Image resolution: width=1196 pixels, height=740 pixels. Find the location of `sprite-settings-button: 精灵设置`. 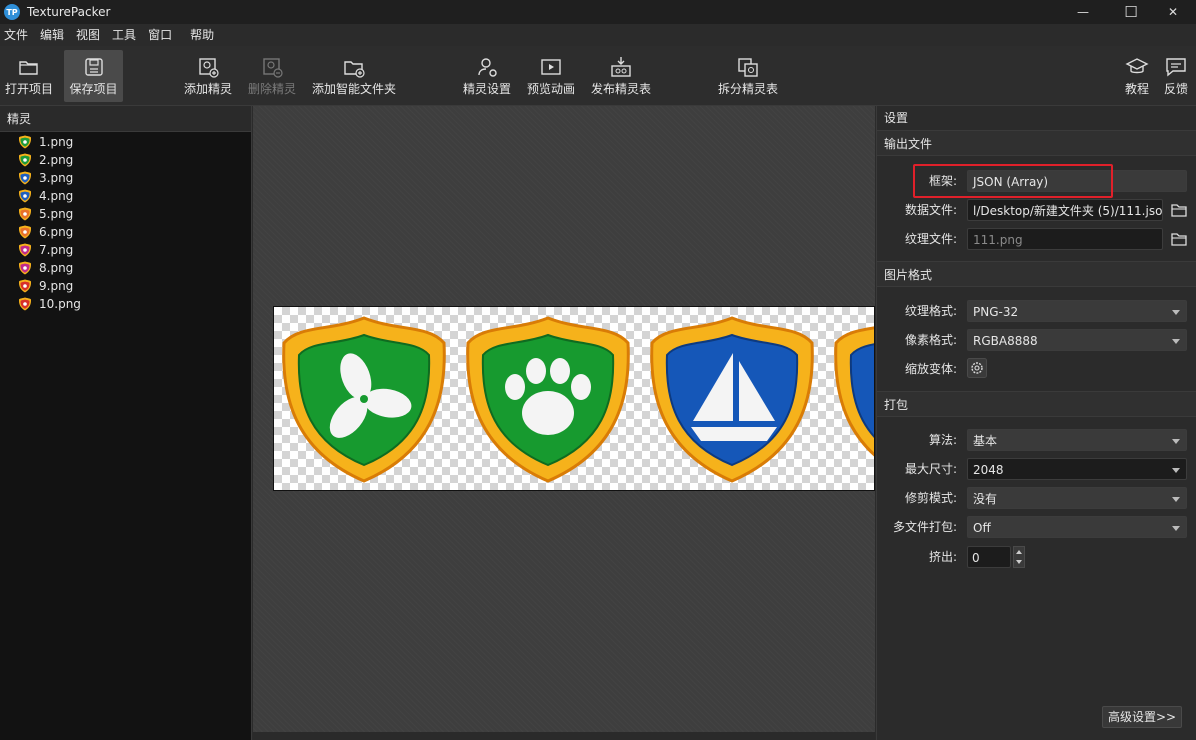

sprite-settings-button: 精灵设置 is located at coordinates (487, 76).